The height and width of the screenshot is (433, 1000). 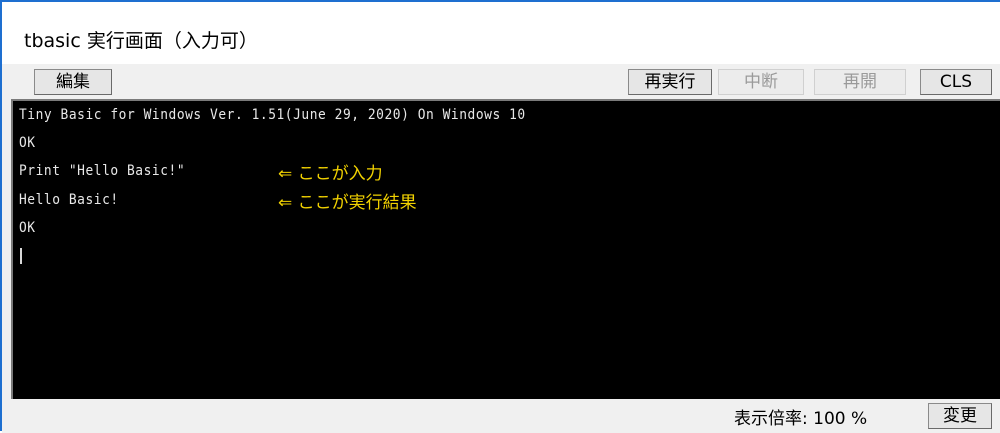 What do you see at coordinates (501, 416) in the screenshot?
I see `status-bar: 表示倍率: 100 % 変更` at bounding box center [501, 416].